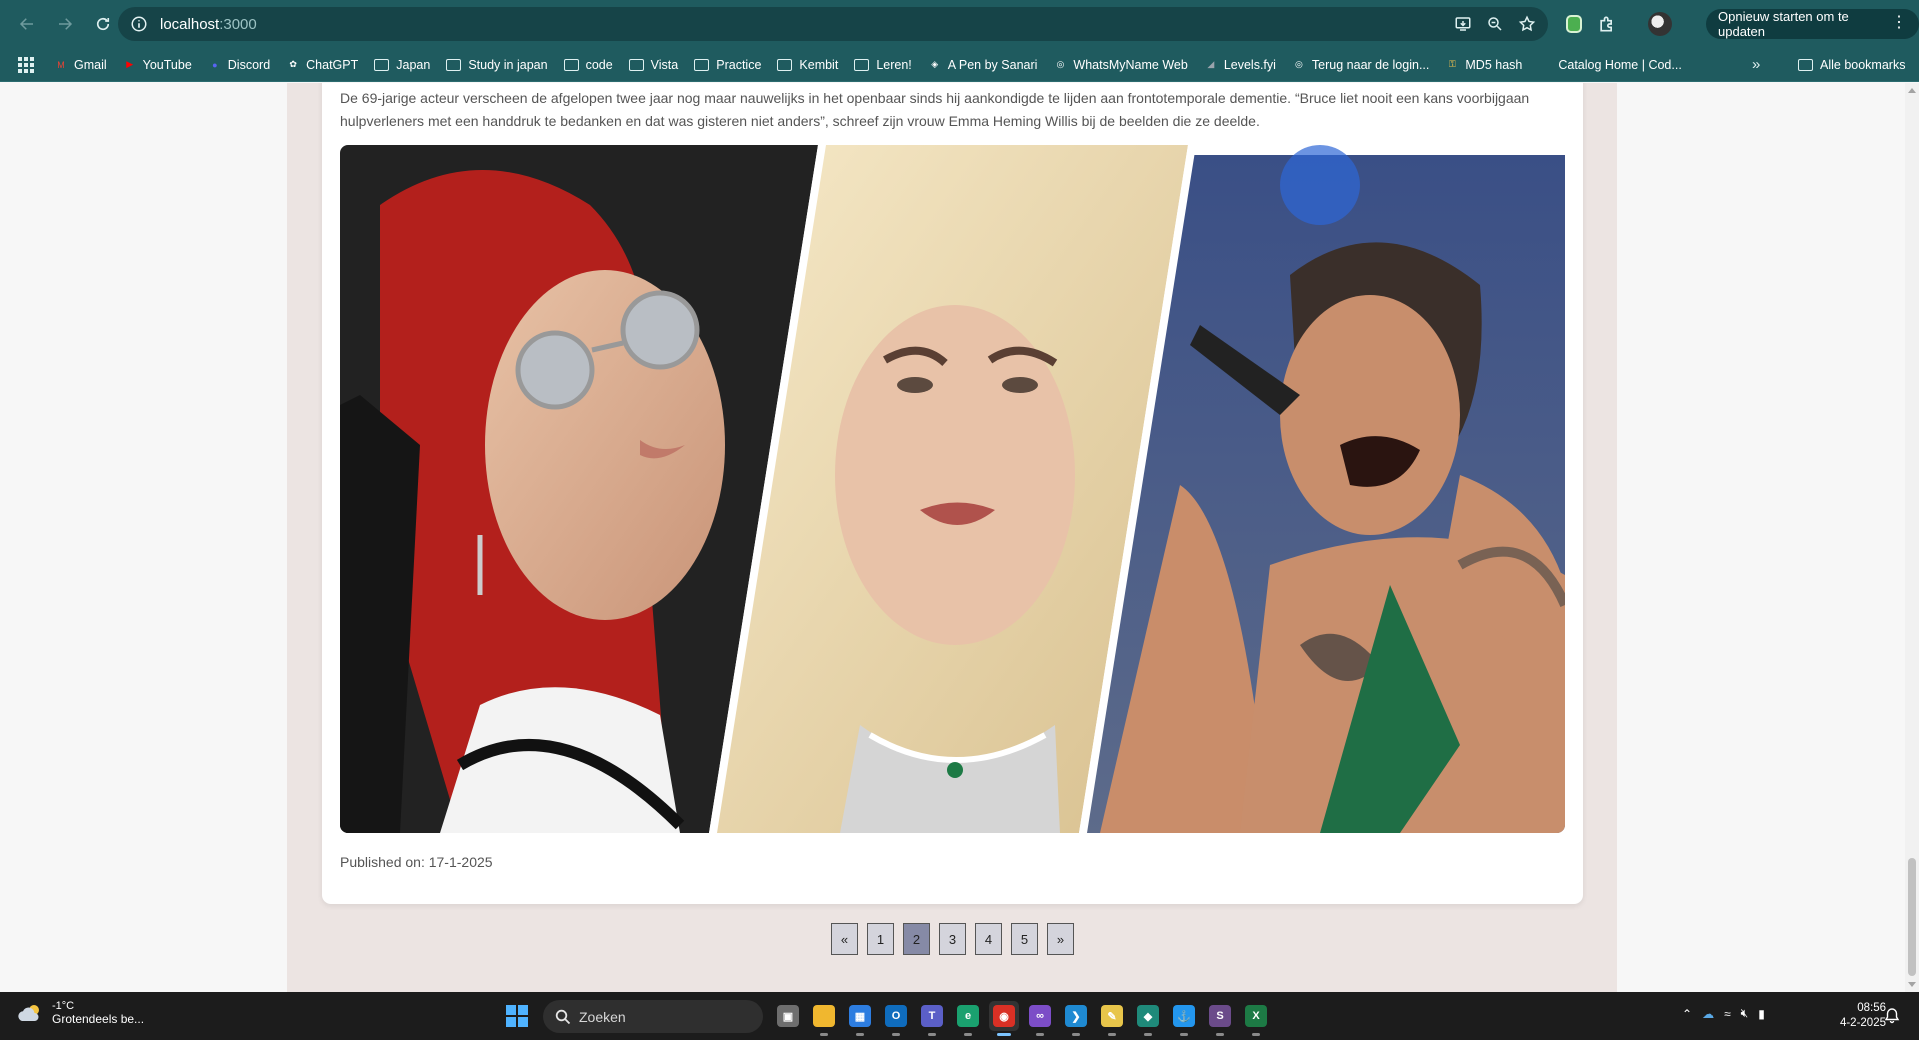  I want to click on ssms-icon: S, so click(1220, 1016).